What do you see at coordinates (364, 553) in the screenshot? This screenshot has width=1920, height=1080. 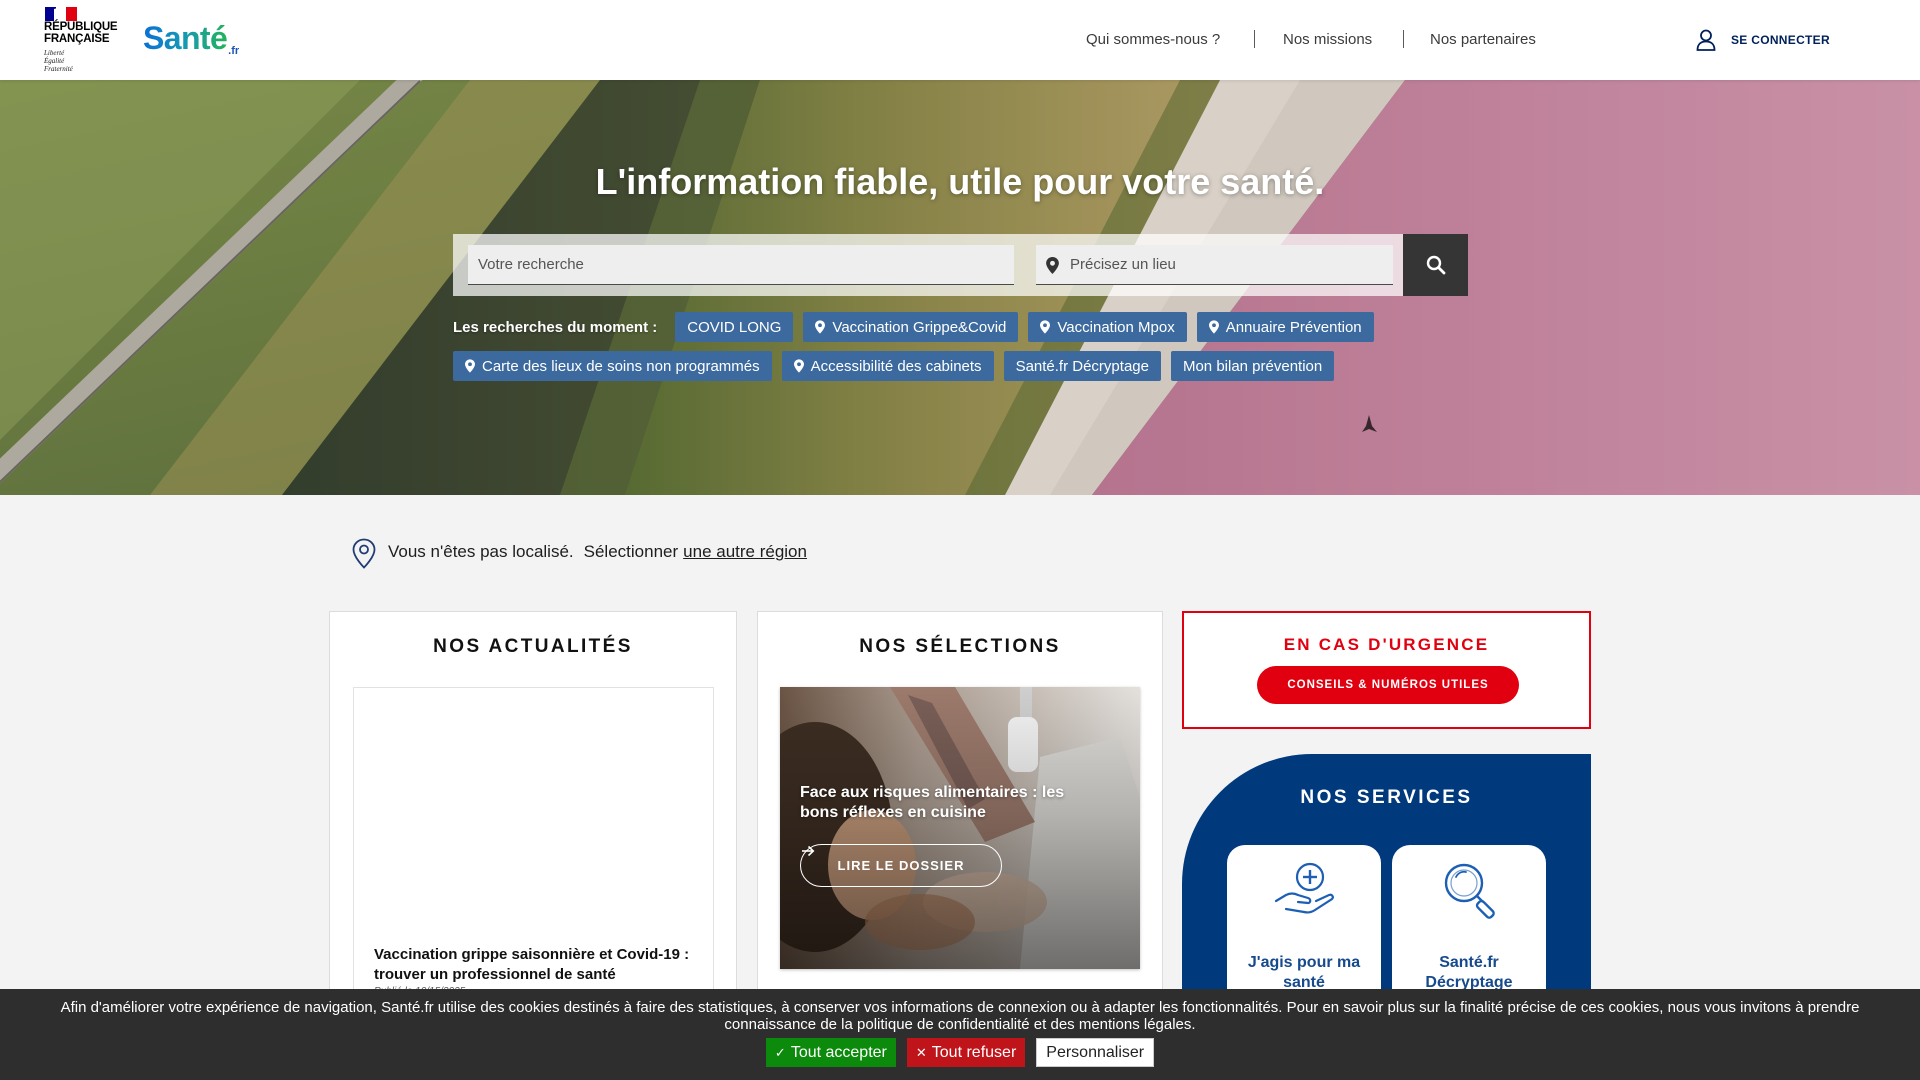 I see `location-pin-icon` at bounding box center [364, 553].